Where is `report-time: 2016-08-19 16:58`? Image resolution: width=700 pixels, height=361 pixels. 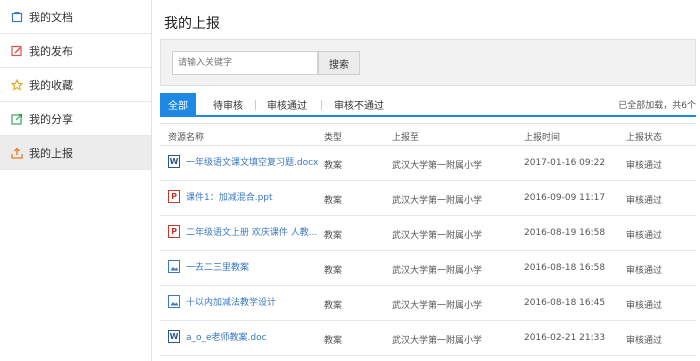
report-time: 2016-08-19 16:58 is located at coordinates (565, 233).